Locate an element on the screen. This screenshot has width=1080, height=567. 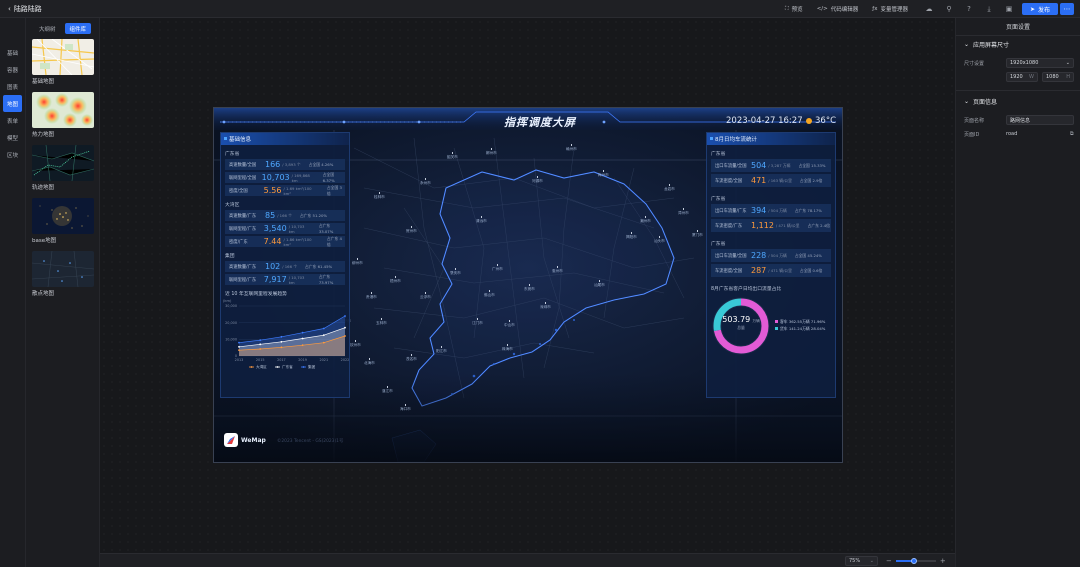
rail-item-block: 区块 is located at coordinates (12, 154).